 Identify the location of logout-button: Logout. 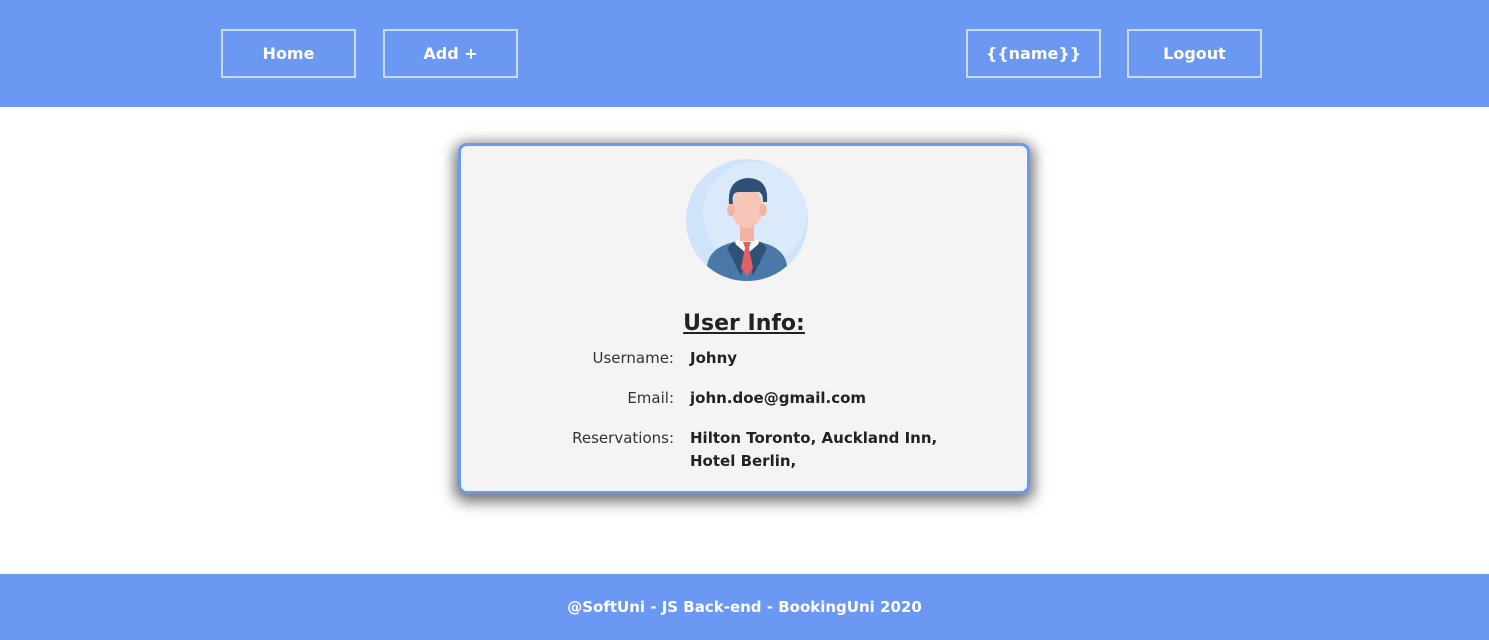
(1194, 53).